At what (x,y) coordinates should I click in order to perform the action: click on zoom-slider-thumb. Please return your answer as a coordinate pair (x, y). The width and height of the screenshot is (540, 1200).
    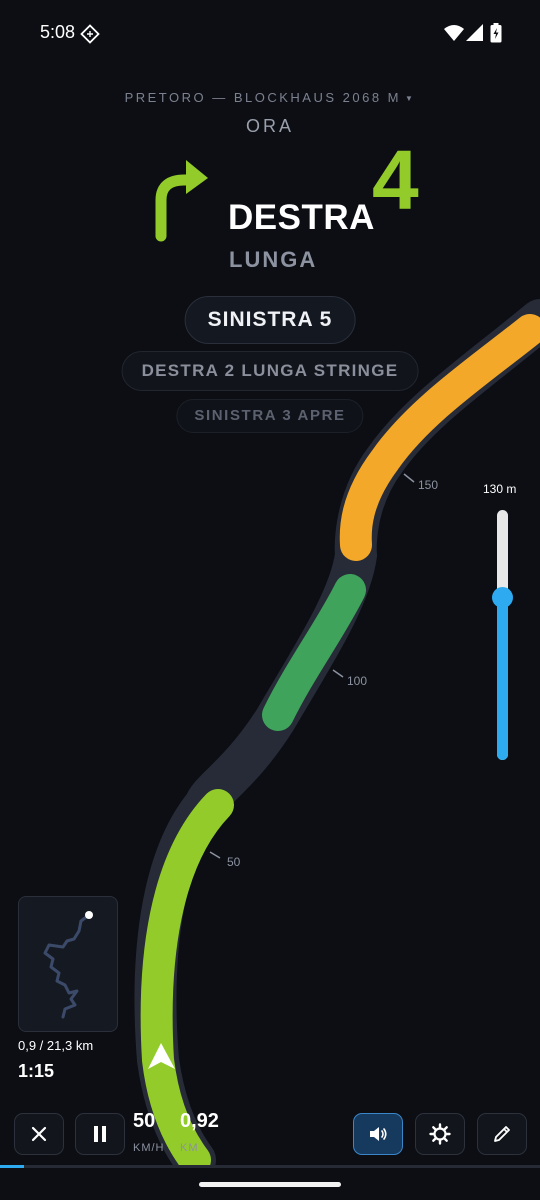
    Looking at the image, I should click on (502, 597).